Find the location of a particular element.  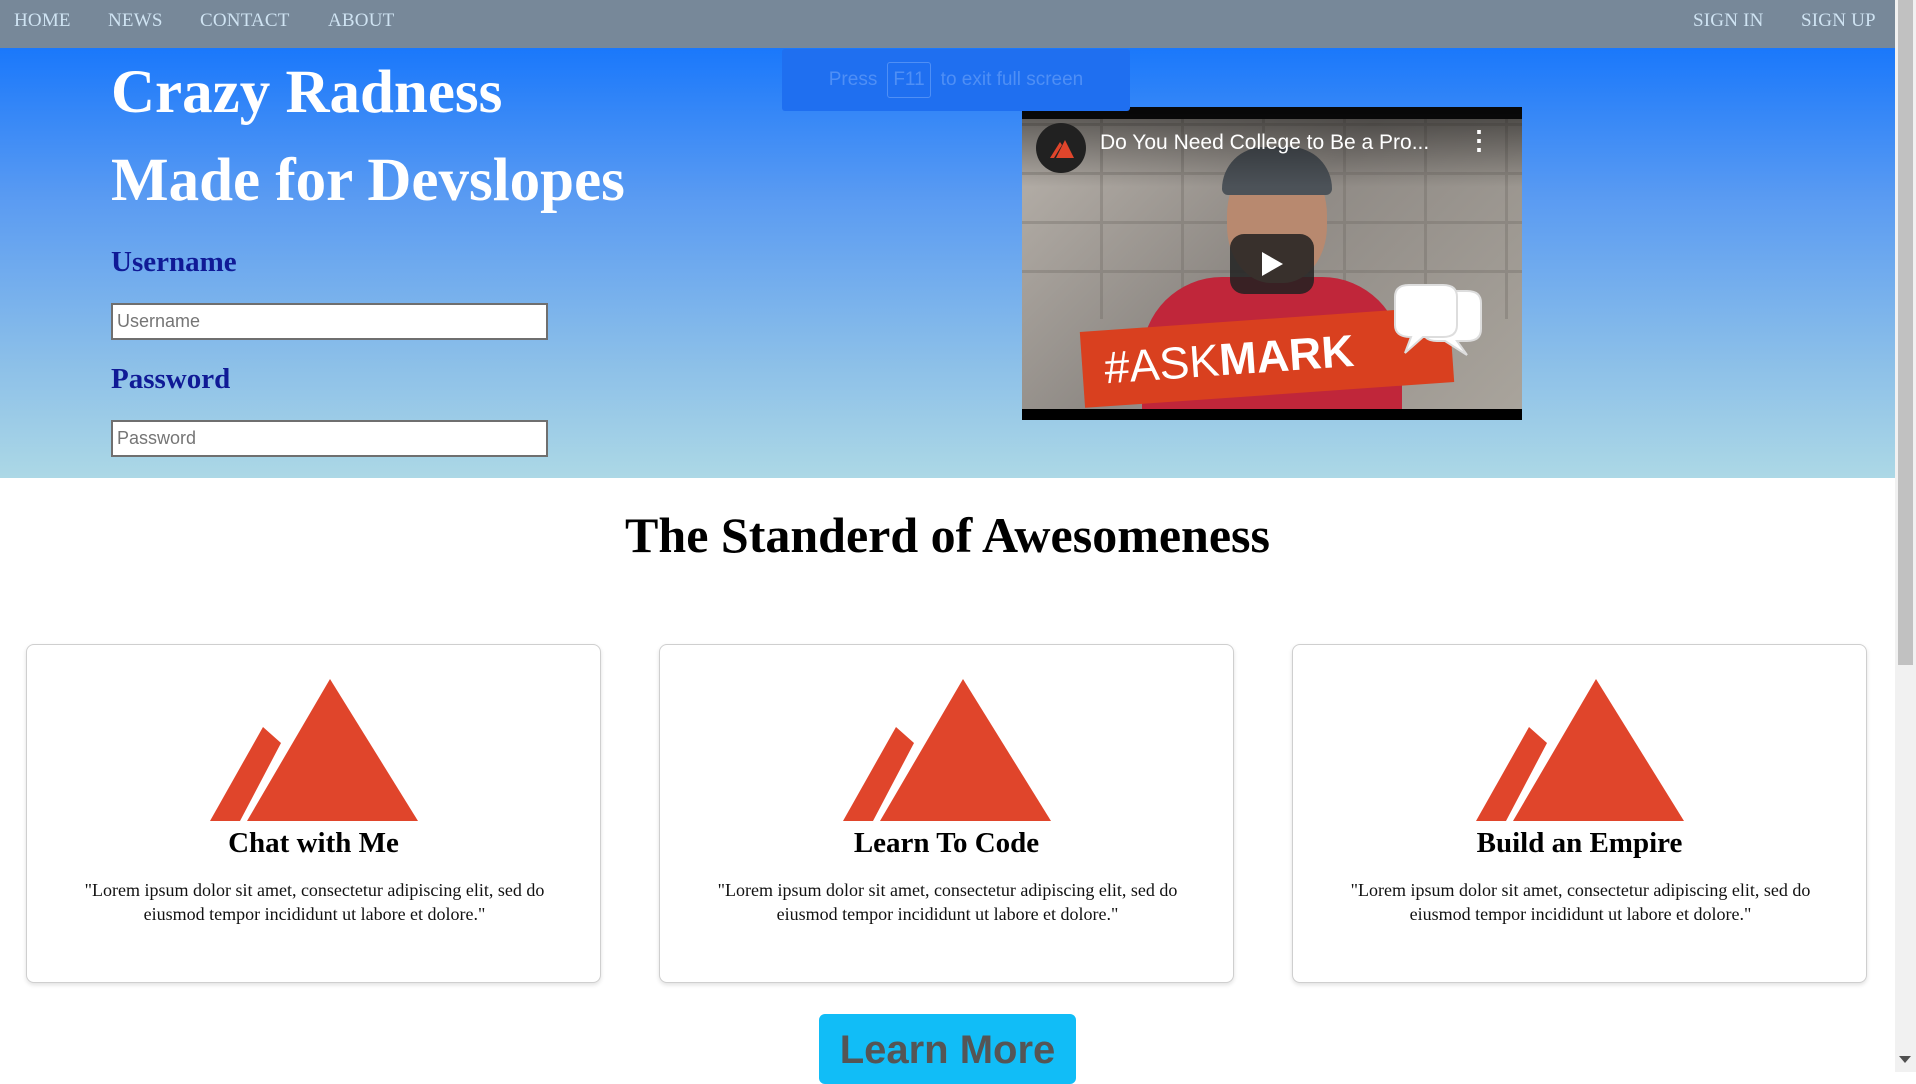

learn-more-button: Learn More is located at coordinates (947, 1049).